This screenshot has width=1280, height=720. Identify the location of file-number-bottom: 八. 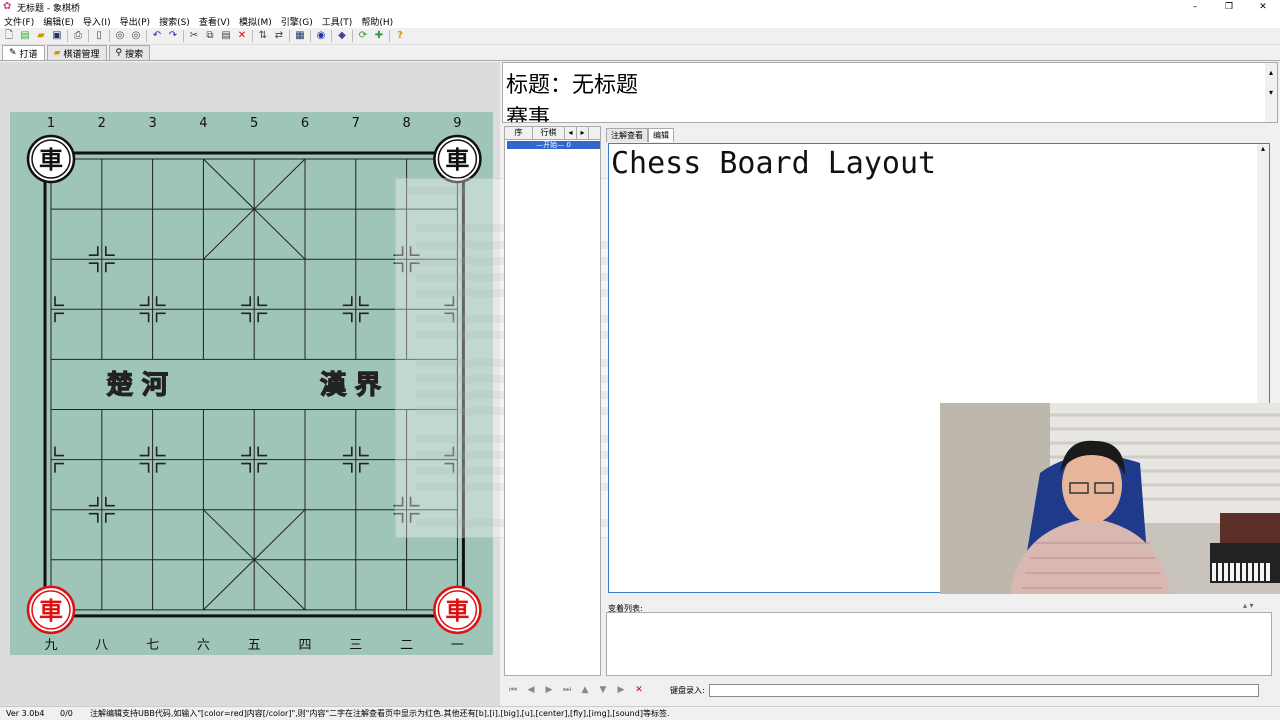
(101, 645).